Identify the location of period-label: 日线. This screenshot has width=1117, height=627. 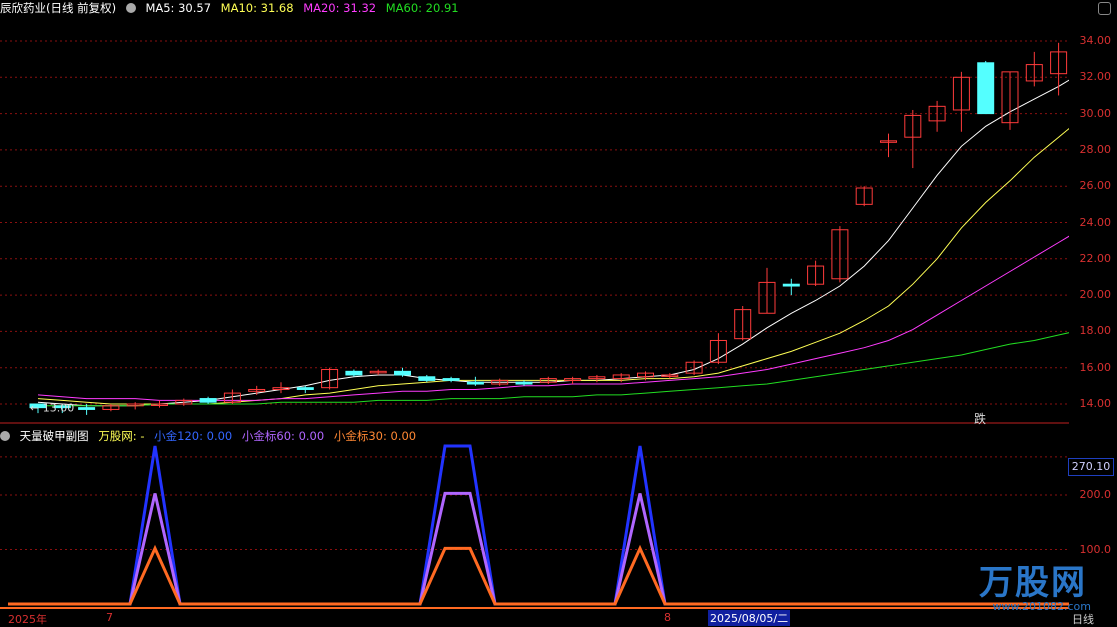
(1083, 619).